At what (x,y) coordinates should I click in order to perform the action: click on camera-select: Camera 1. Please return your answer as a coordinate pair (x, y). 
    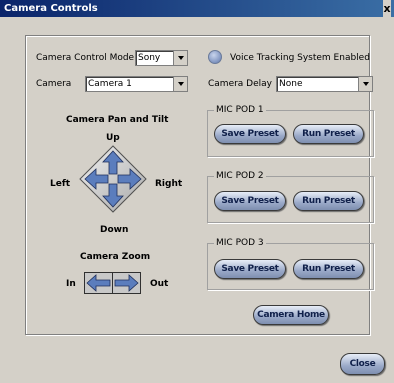
    Looking at the image, I should click on (136, 84).